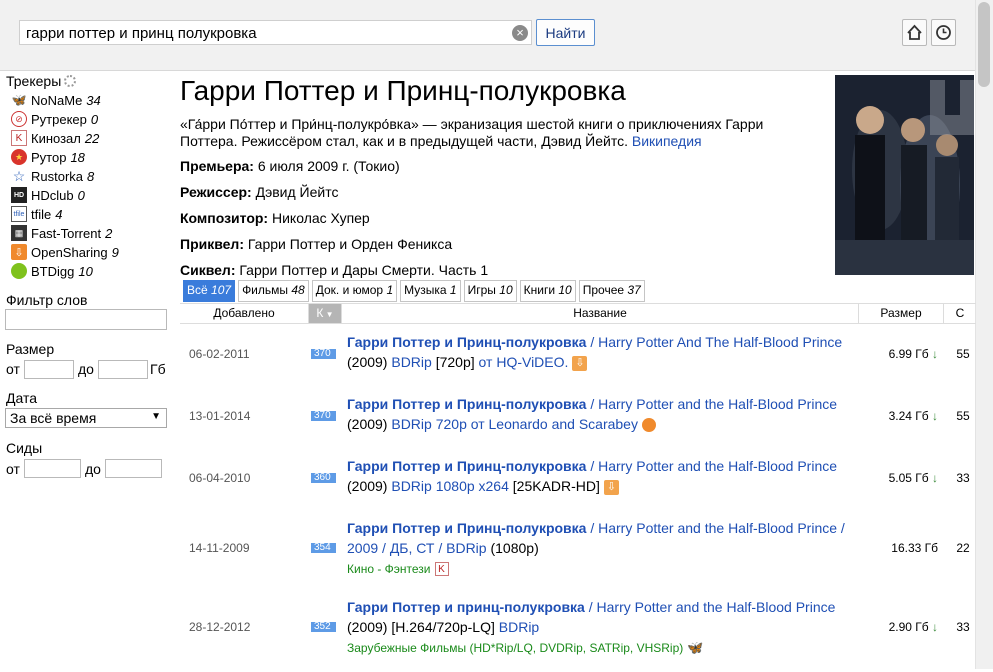  I want to click on size-to-input, so click(123, 369).